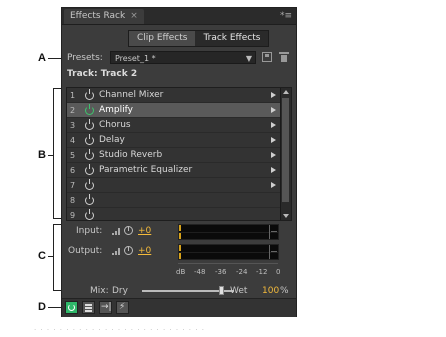  What do you see at coordinates (248, 58) in the screenshot?
I see `chevron-down-icon: ▼` at bounding box center [248, 58].